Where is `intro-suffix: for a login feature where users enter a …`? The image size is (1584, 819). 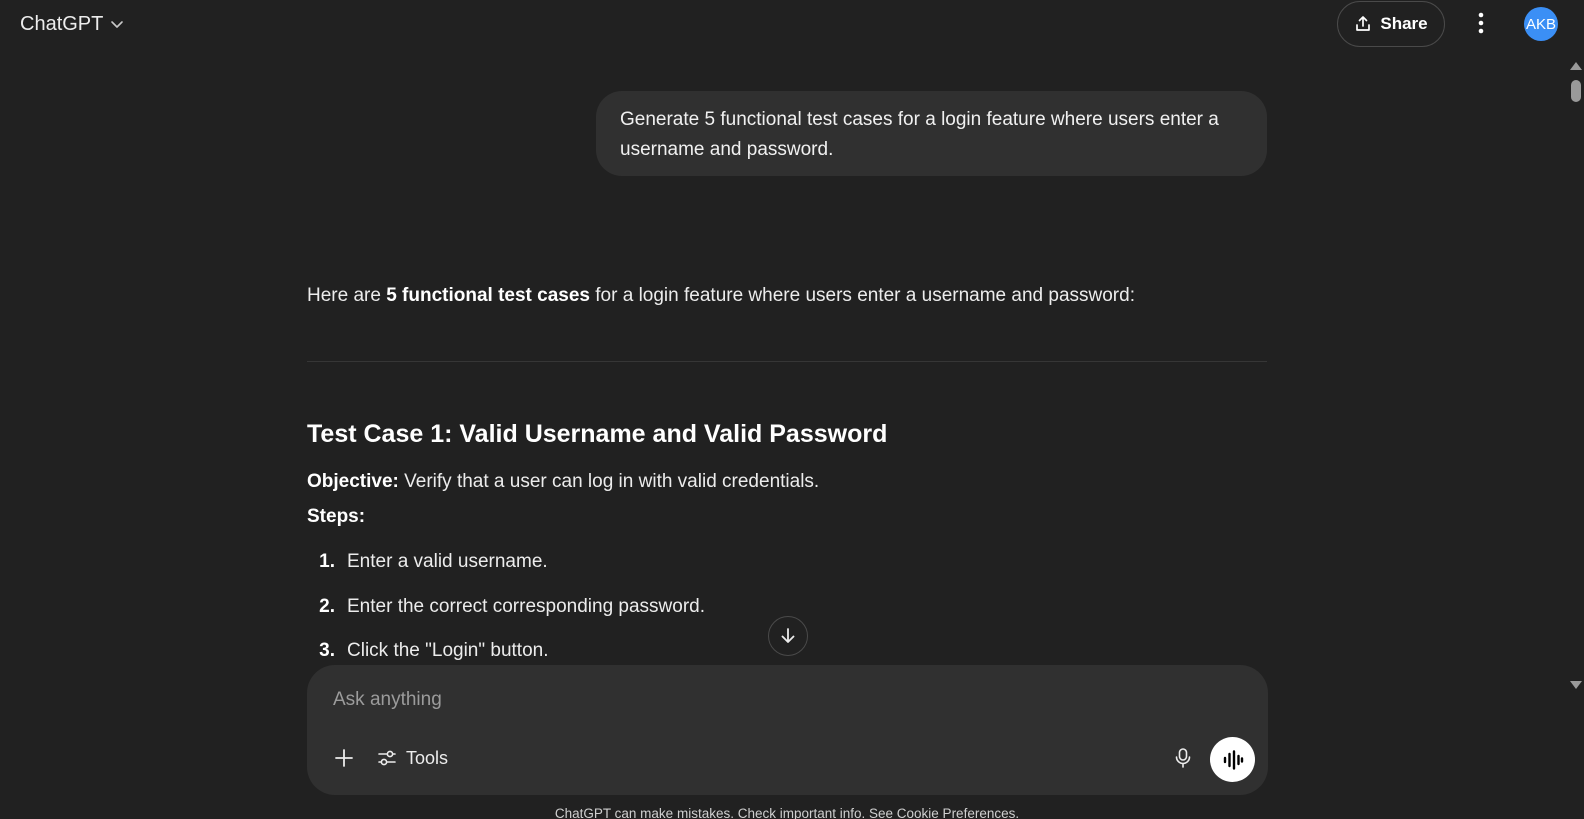
intro-suffix: for a login feature where users enter a … is located at coordinates (862, 295).